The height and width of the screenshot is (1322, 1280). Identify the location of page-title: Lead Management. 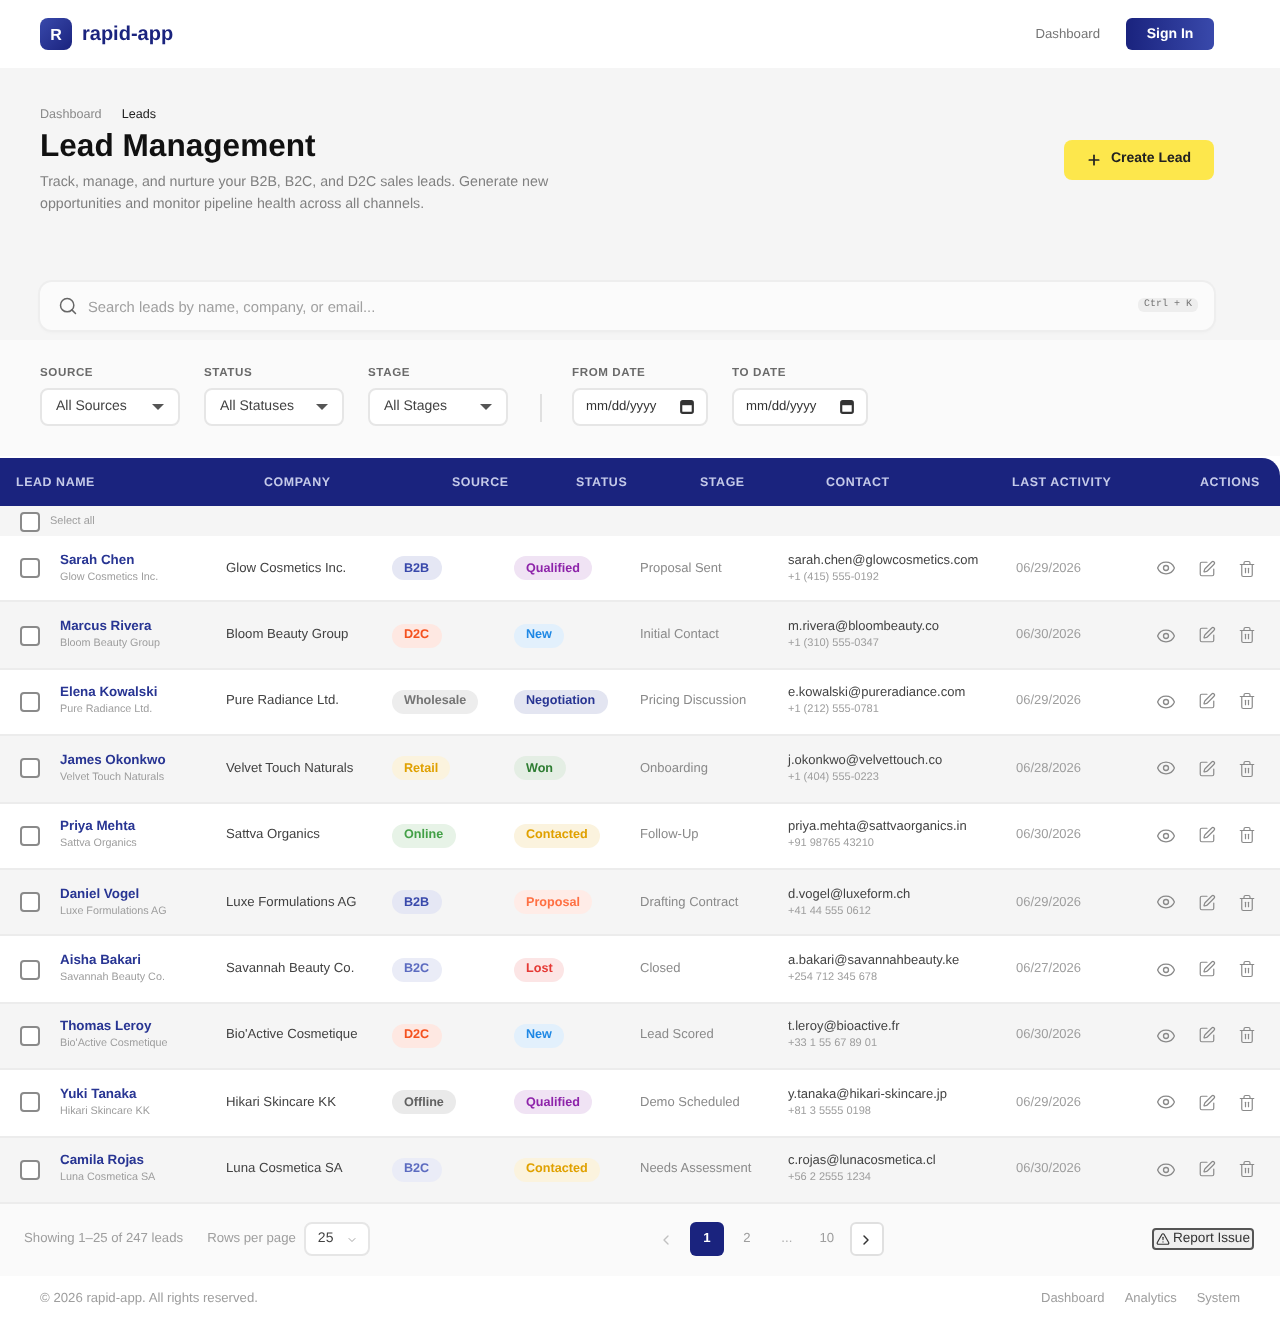
(179, 148).